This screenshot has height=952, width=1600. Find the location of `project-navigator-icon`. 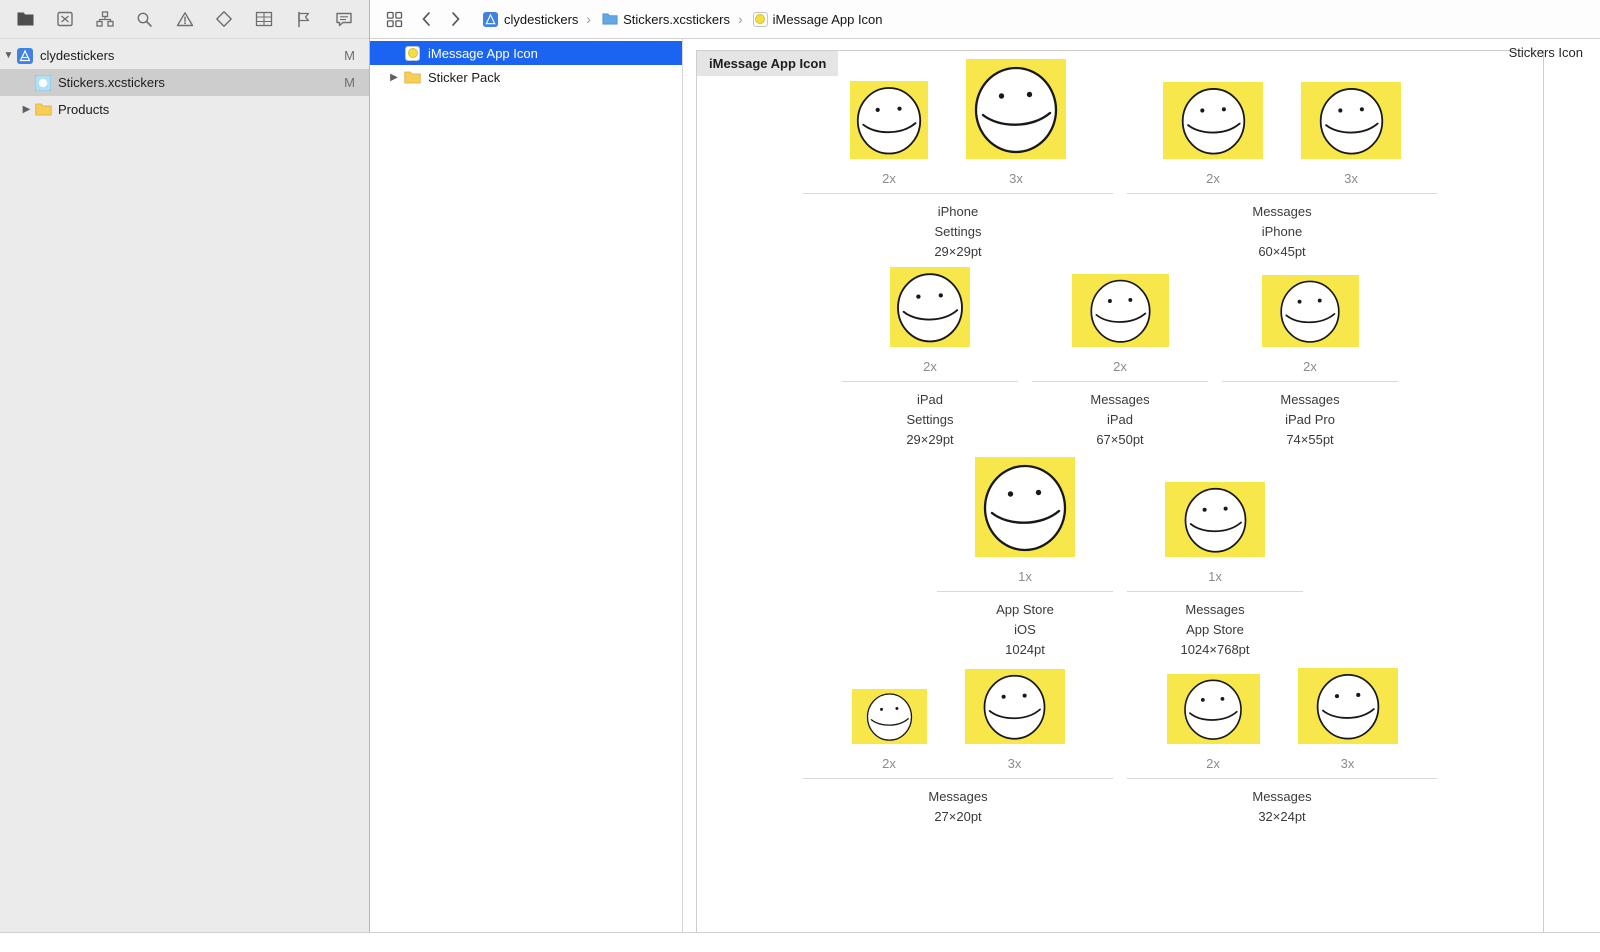

project-navigator-icon is located at coordinates (25, 19).